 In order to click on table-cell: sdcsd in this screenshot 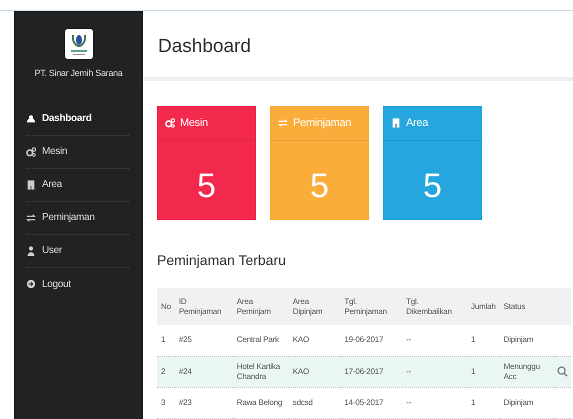, I will do `click(314, 402)`.